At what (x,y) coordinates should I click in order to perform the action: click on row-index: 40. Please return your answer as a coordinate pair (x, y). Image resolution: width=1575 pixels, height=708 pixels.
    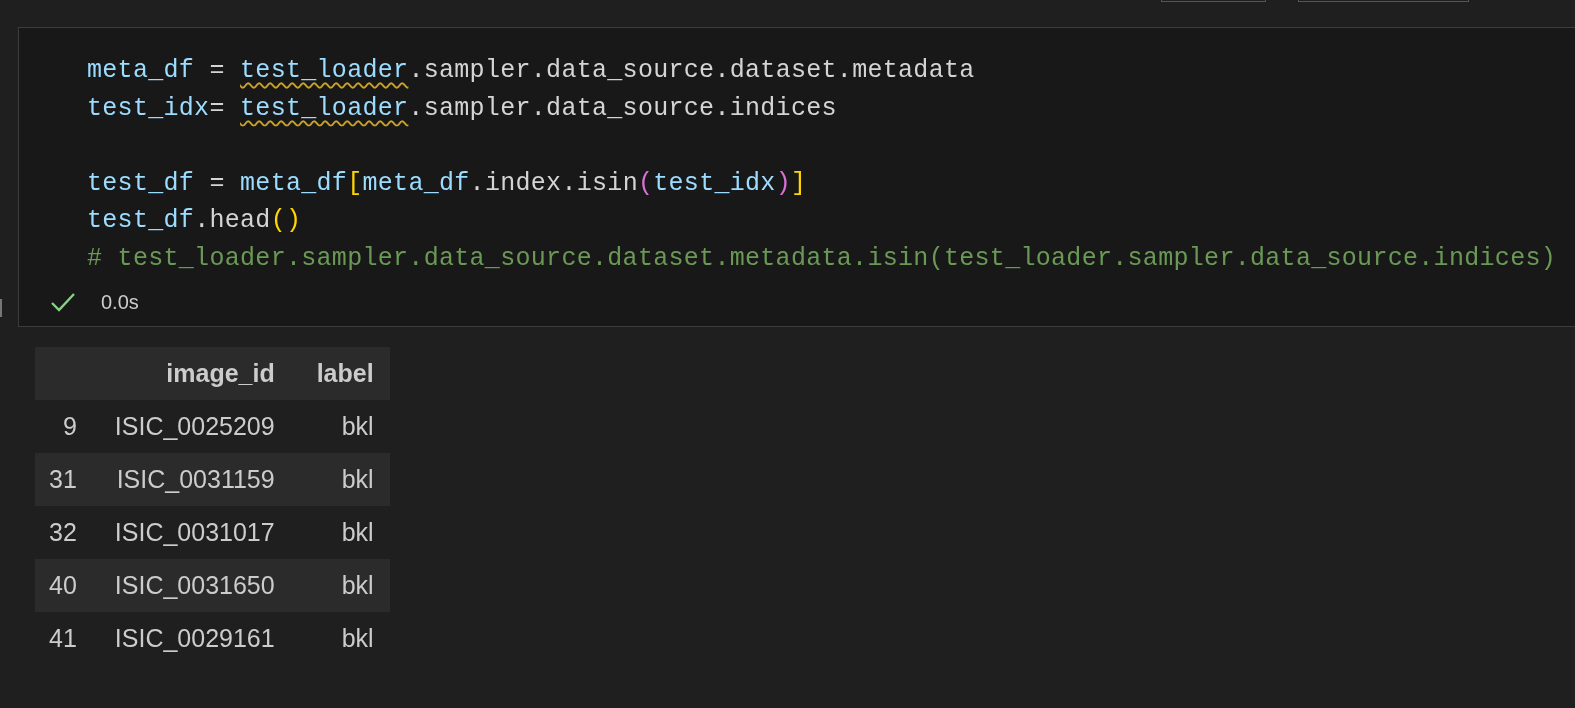
    Looking at the image, I should click on (62, 585).